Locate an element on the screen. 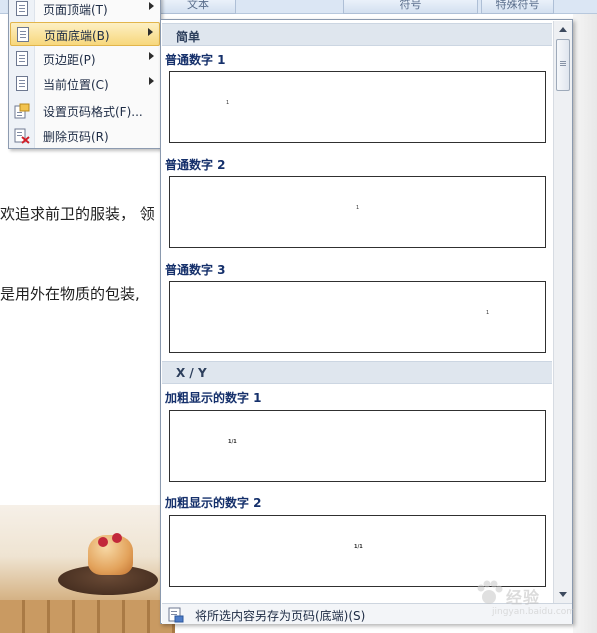 The width and height of the screenshot is (597, 633). save-to-gallery-icon is located at coordinates (176, 615).